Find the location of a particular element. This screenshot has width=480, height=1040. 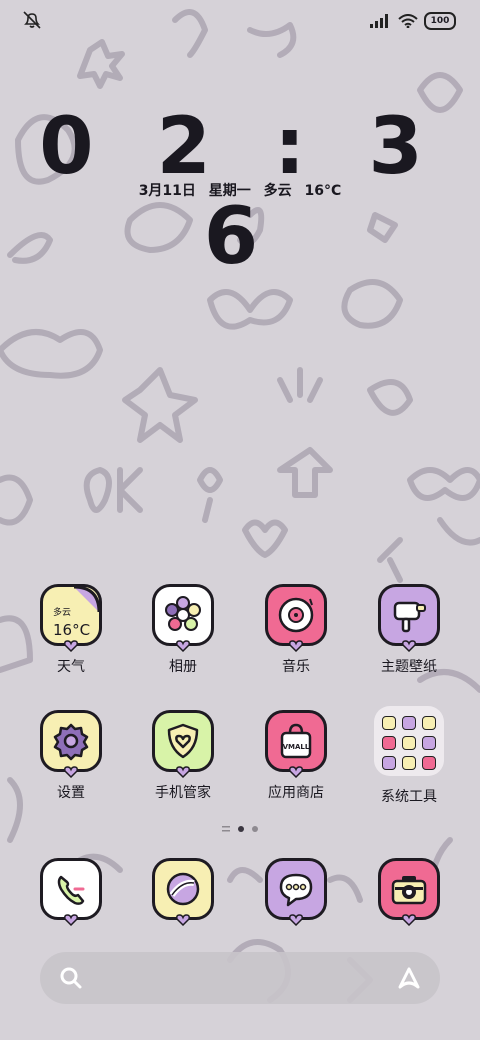

folder-system-tools: 系统工具 is located at coordinates (409, 756).